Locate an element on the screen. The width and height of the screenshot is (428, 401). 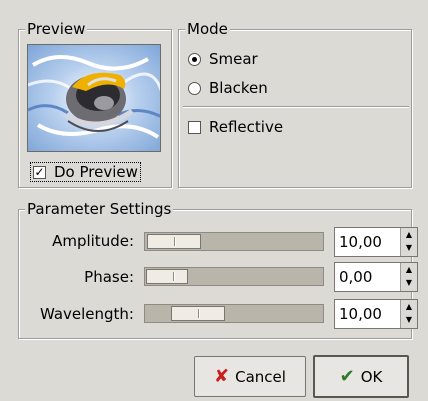
radio-selected-icon is located at coordinates (194, 59).